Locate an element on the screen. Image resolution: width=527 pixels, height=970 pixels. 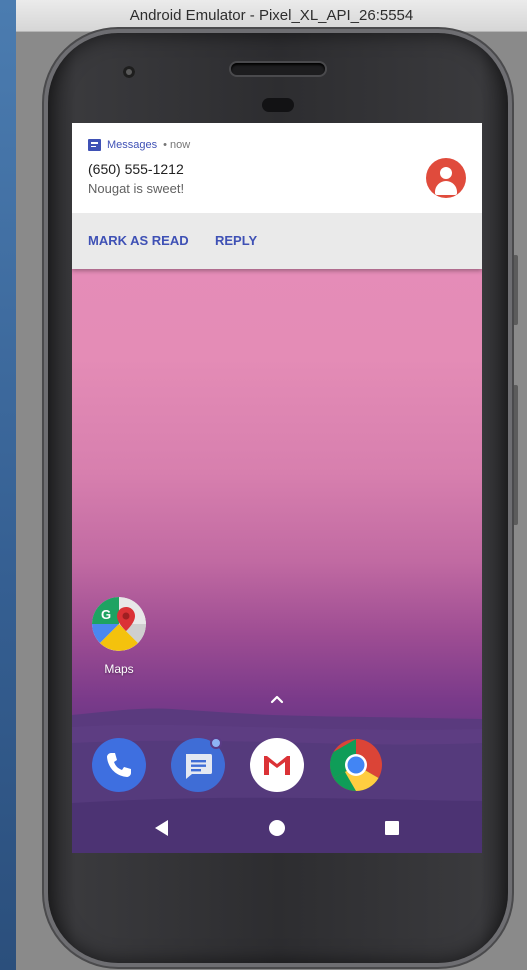
notification-message: Nougat is sweet! is located at coordinates (136, 188).